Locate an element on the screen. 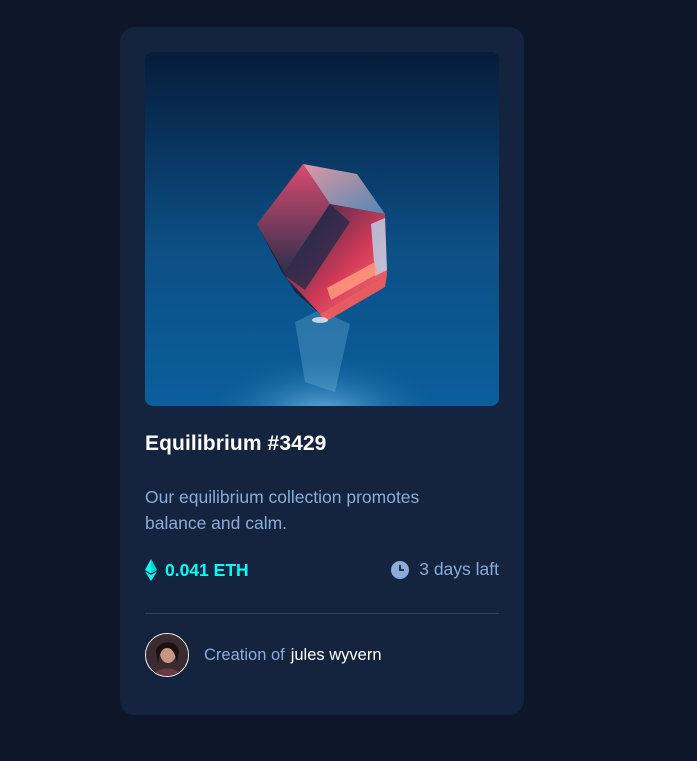 The image size is (697, 761). time-remaining: 3 days laft is located at coordinates (445, 569).